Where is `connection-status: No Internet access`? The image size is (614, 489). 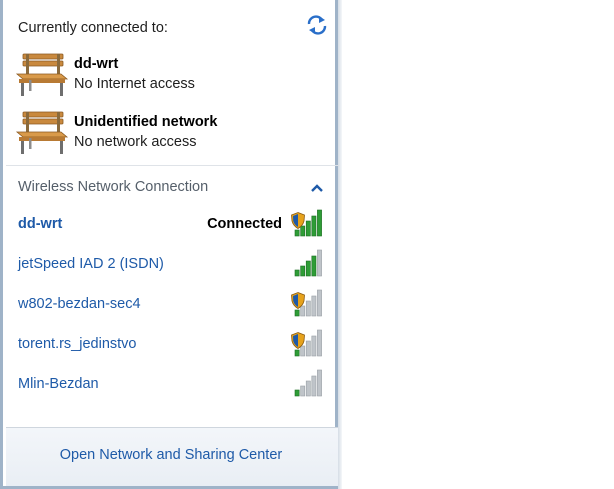 connection-status: No Internet access is located at coordinates (134, 84).